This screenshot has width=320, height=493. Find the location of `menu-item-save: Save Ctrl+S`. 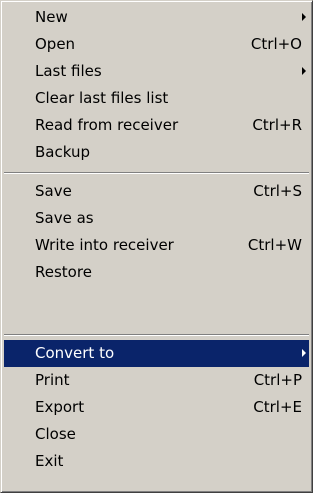

menu-item-save: Save Ctrl+S is located at coordinates (156, 191).